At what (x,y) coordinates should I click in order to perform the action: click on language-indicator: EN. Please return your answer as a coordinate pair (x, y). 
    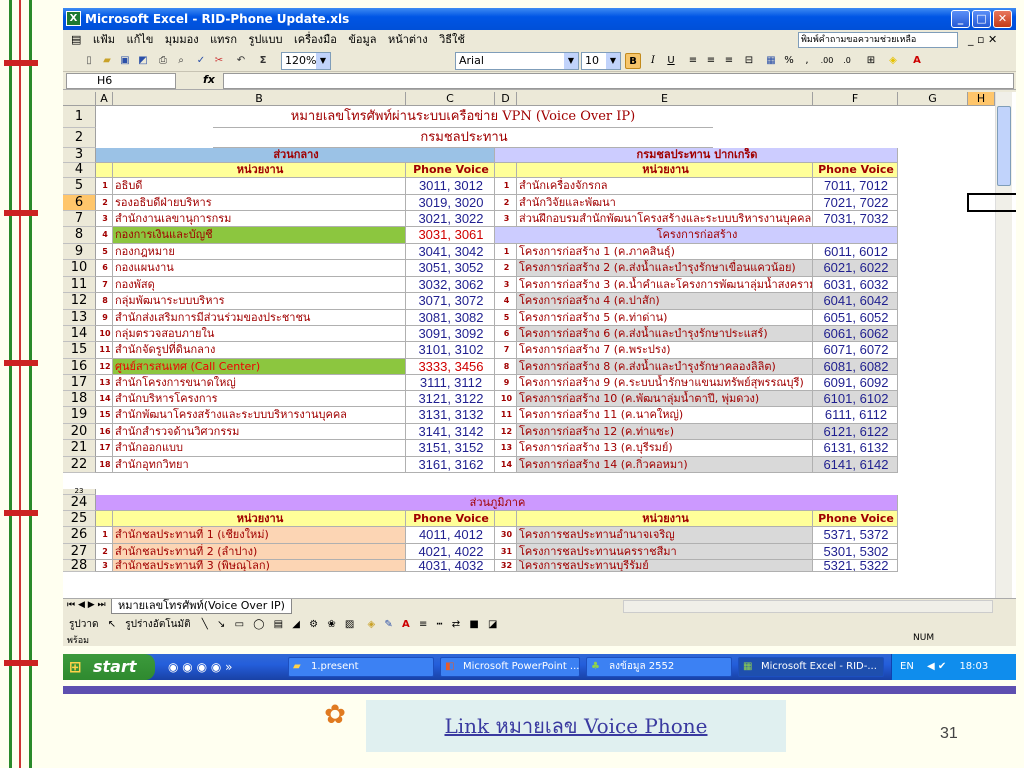
    Looking at the image, I should click on (907, 666).